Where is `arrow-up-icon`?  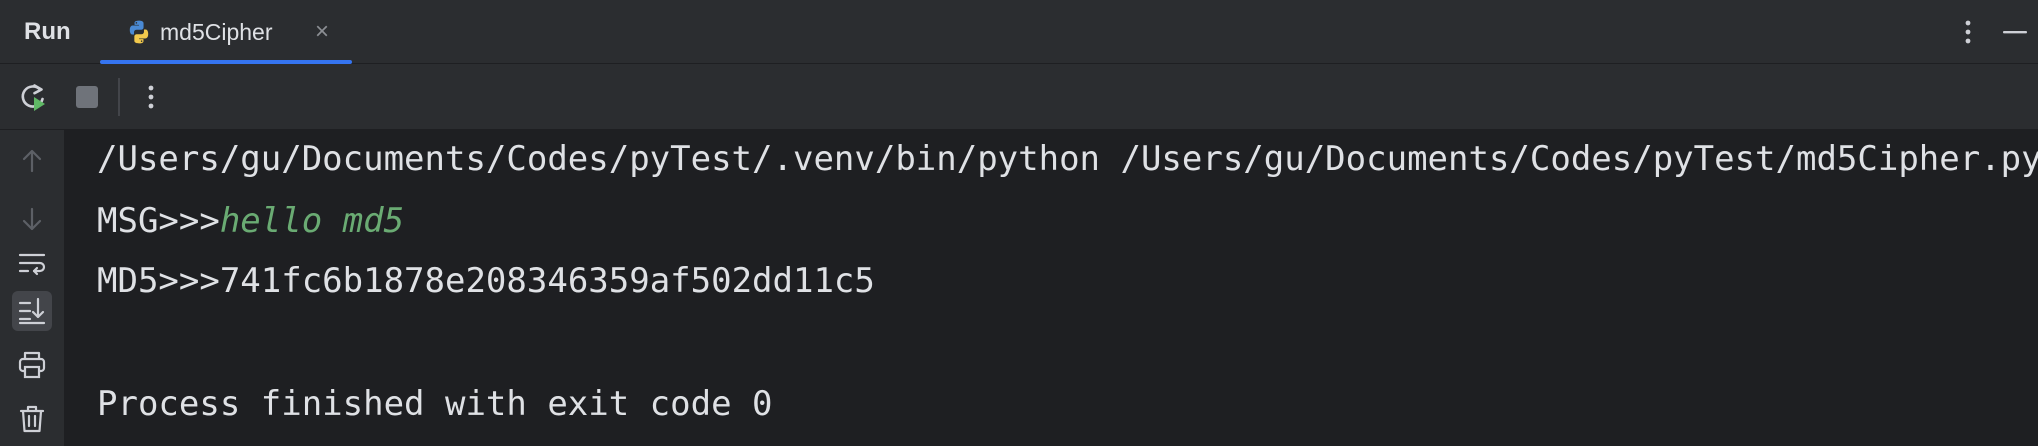
arrow-up-icon is located at coordinates (32, 161).